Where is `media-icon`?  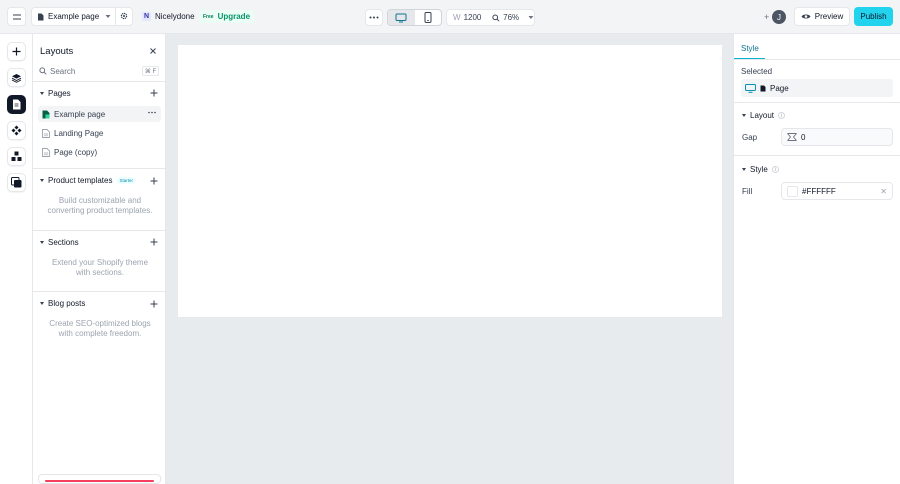
media-icon is located at coordinates (16, 182).